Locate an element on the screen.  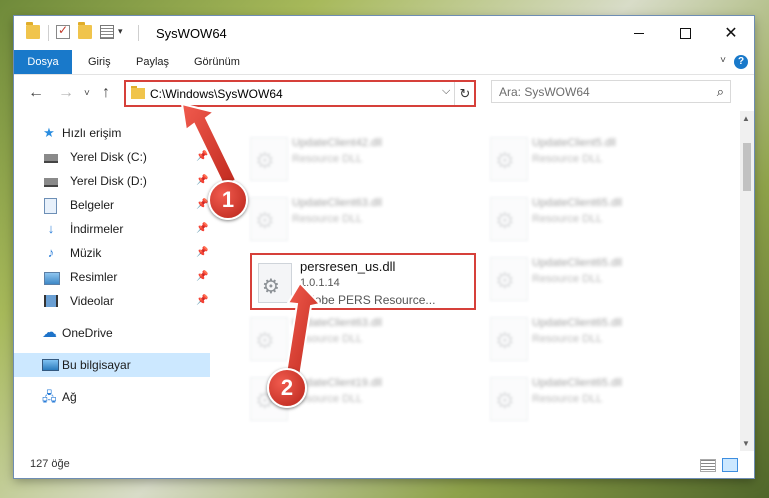
sidebar-item-downloads: ↓ İndirmeler 📌 is located at coordinates (112, 229).